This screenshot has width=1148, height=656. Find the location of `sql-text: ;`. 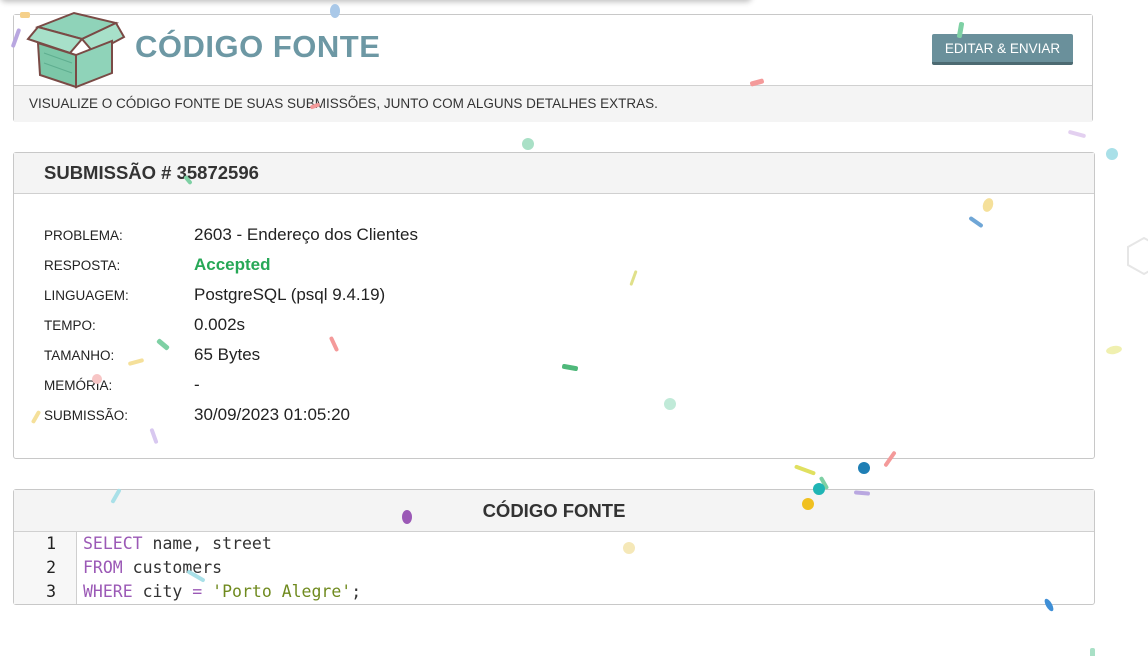

sql-text: ; is located at coordinates (356, 591).